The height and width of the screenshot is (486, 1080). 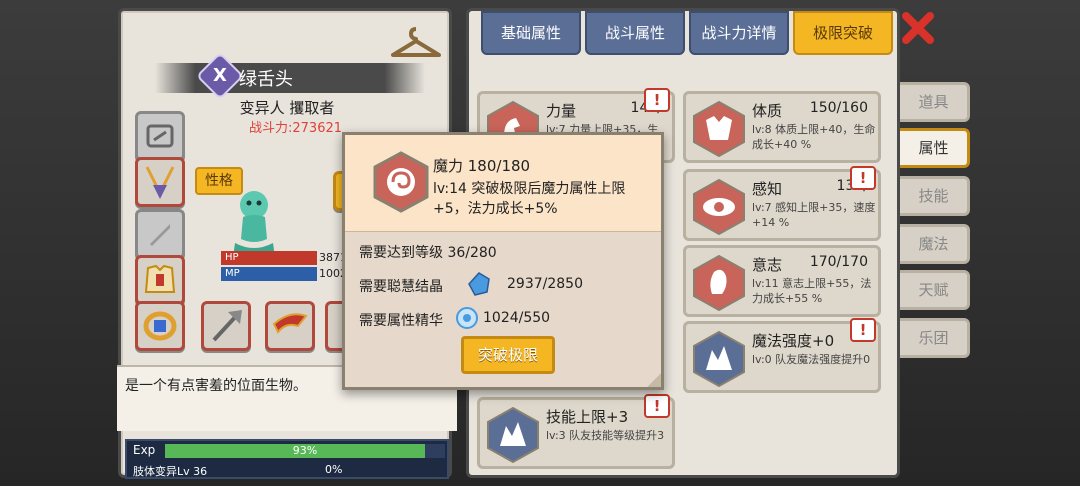 What do you see at coordinates (517, 318) in the screenshot?
I see `req-essence-value: 1024/550` at bounding box center [517, 318].